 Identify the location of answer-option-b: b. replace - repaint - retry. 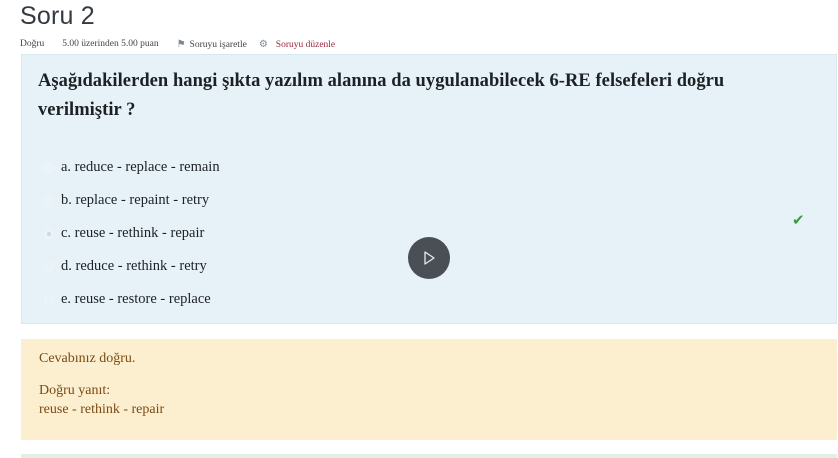
(132, 200).